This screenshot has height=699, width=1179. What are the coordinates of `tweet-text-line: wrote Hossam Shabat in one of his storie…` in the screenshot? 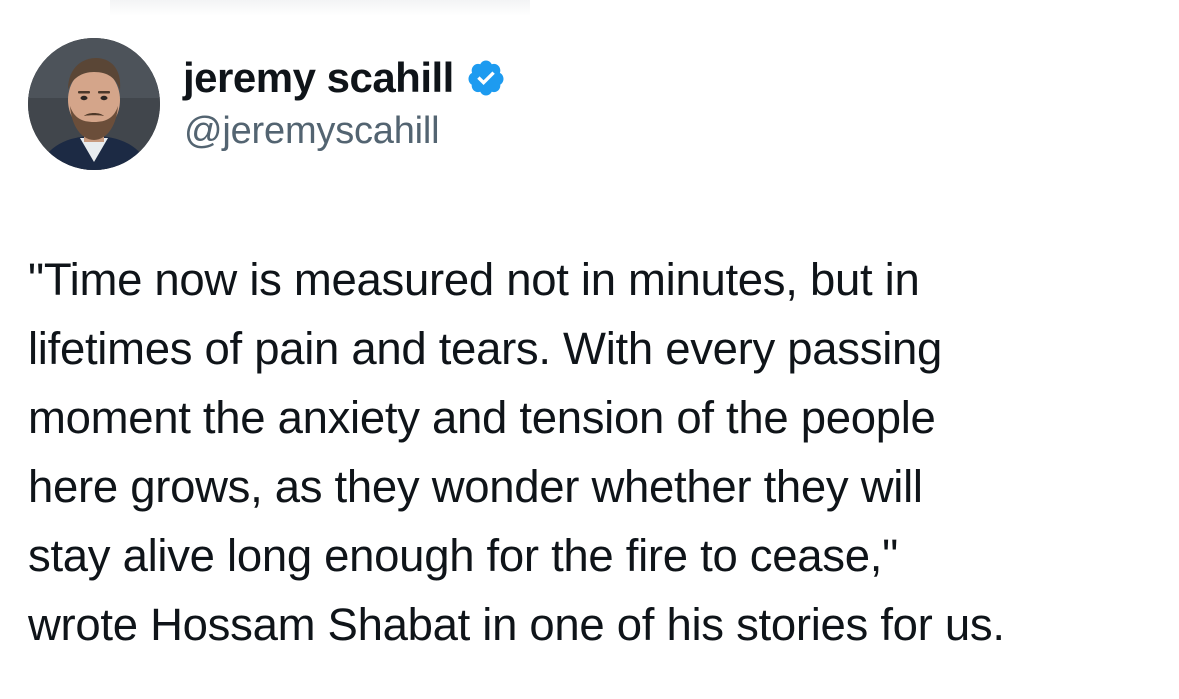 It's located at (516, 624).